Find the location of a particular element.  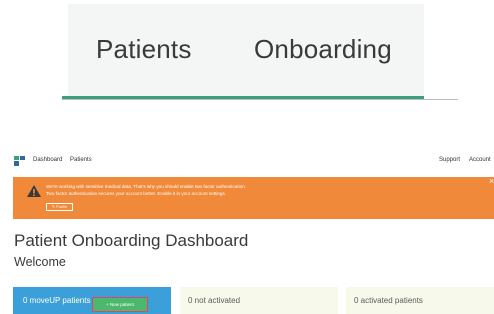

welcome-subtitle: Welcome is located at coordinates (40, 262).